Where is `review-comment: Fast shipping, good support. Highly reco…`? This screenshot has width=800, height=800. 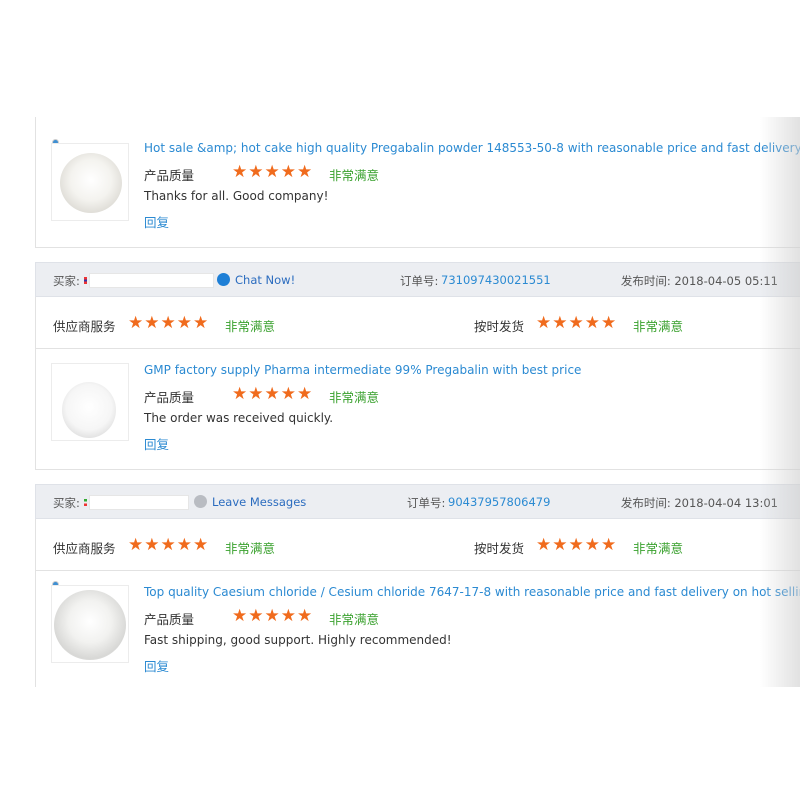 review-comment: Fast shipping, good support. Highly reco… is located at coordinates (298, 640).